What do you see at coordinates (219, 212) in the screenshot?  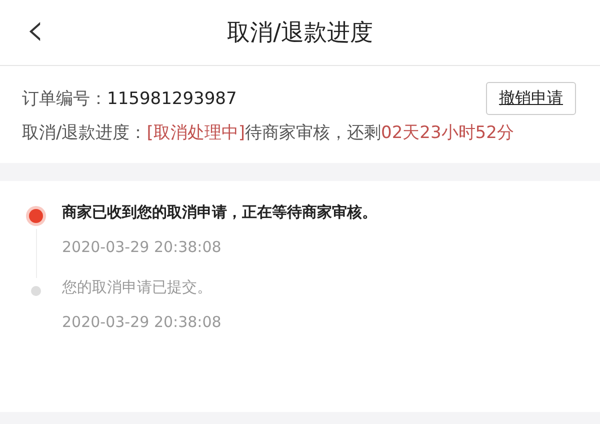 I see `timeline-message: 商家已收到您的取消申请，正在等待商家审核。` at bounding box center [219, 212].